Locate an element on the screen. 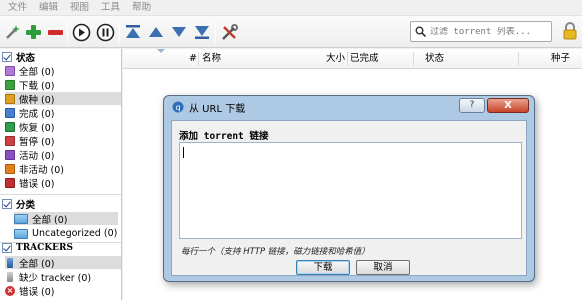 The width and height of the screenshot is (582, 300). seed-status-icon is located at coordinates (10, 98).